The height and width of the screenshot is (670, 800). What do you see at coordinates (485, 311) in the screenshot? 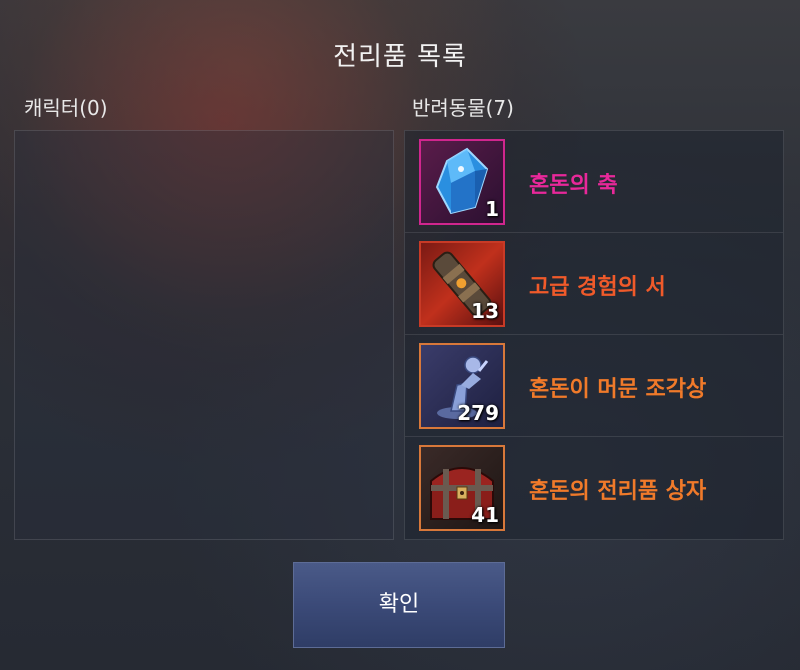
I see `item-count: 13` at bounding box center [485, 311].